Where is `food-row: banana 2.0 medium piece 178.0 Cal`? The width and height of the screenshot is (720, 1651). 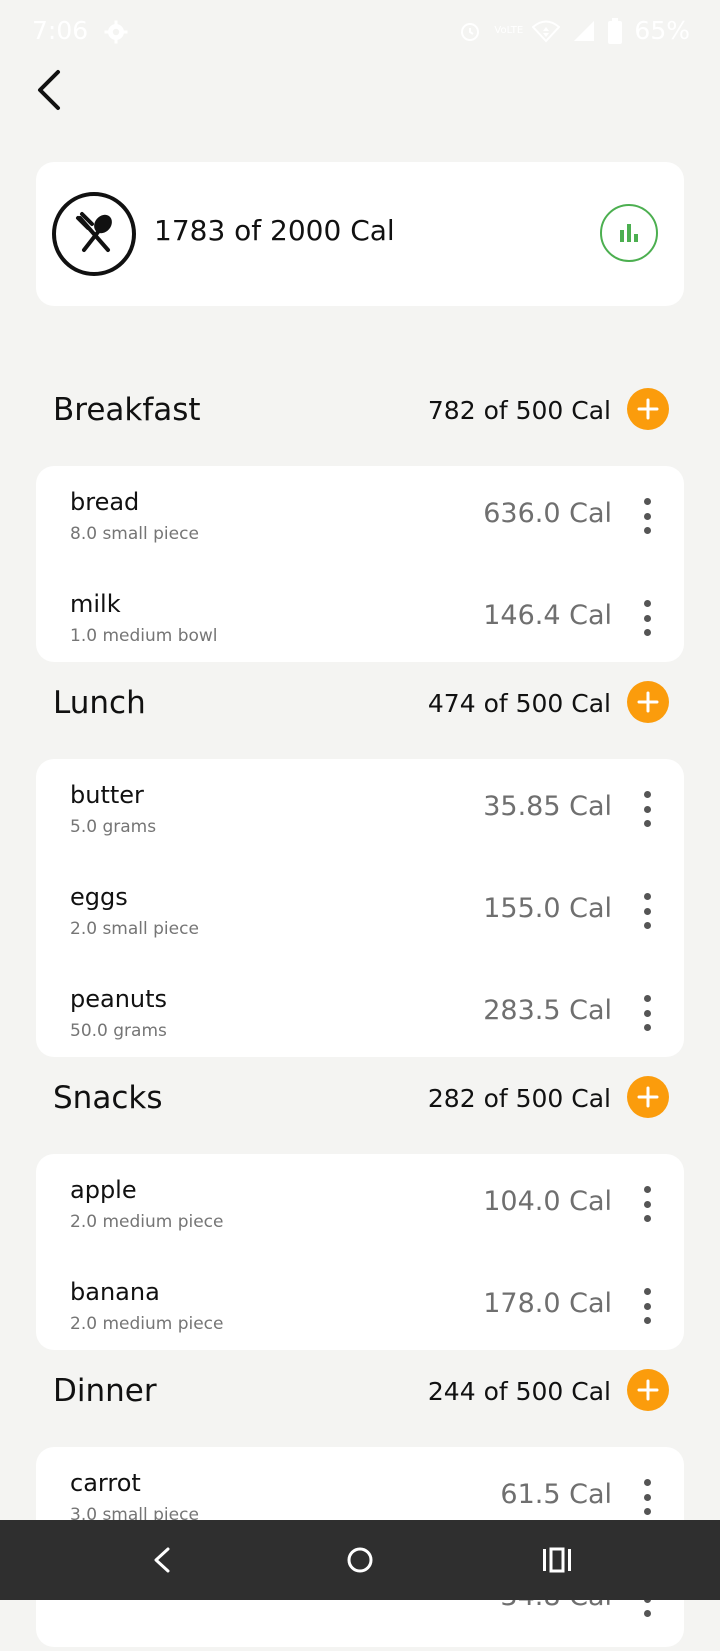
food-row: banana 2.0 medium piece 178.0 Cal is located at coordinates (360, 1307).